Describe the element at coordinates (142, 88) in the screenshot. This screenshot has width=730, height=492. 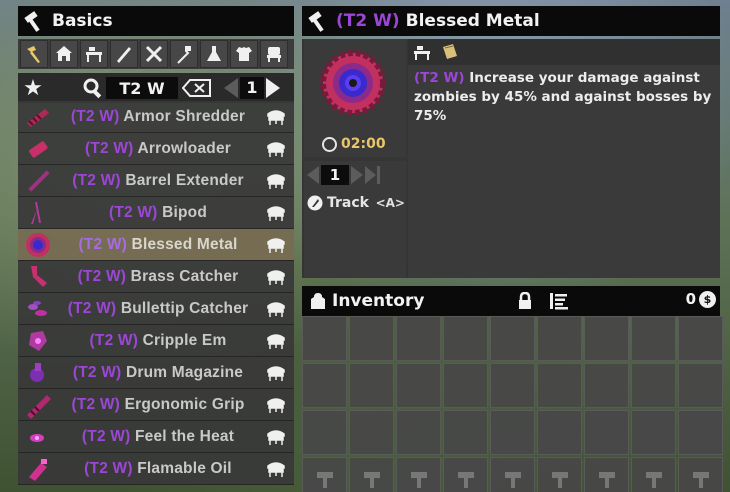
I see `search-input` at that location.